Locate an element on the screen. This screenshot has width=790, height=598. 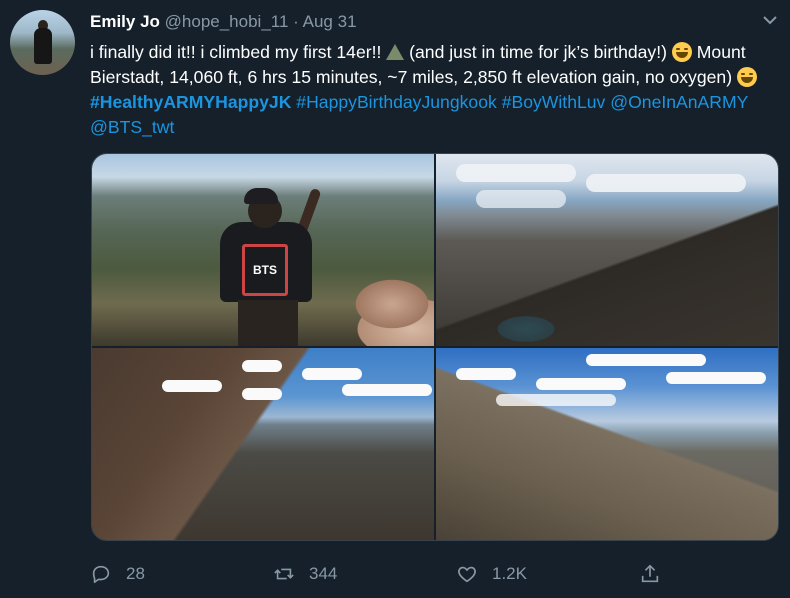
tweet-header: Emily Jo @hope_hobi_11 · Aug 31 is located at coordinates (430, 22).